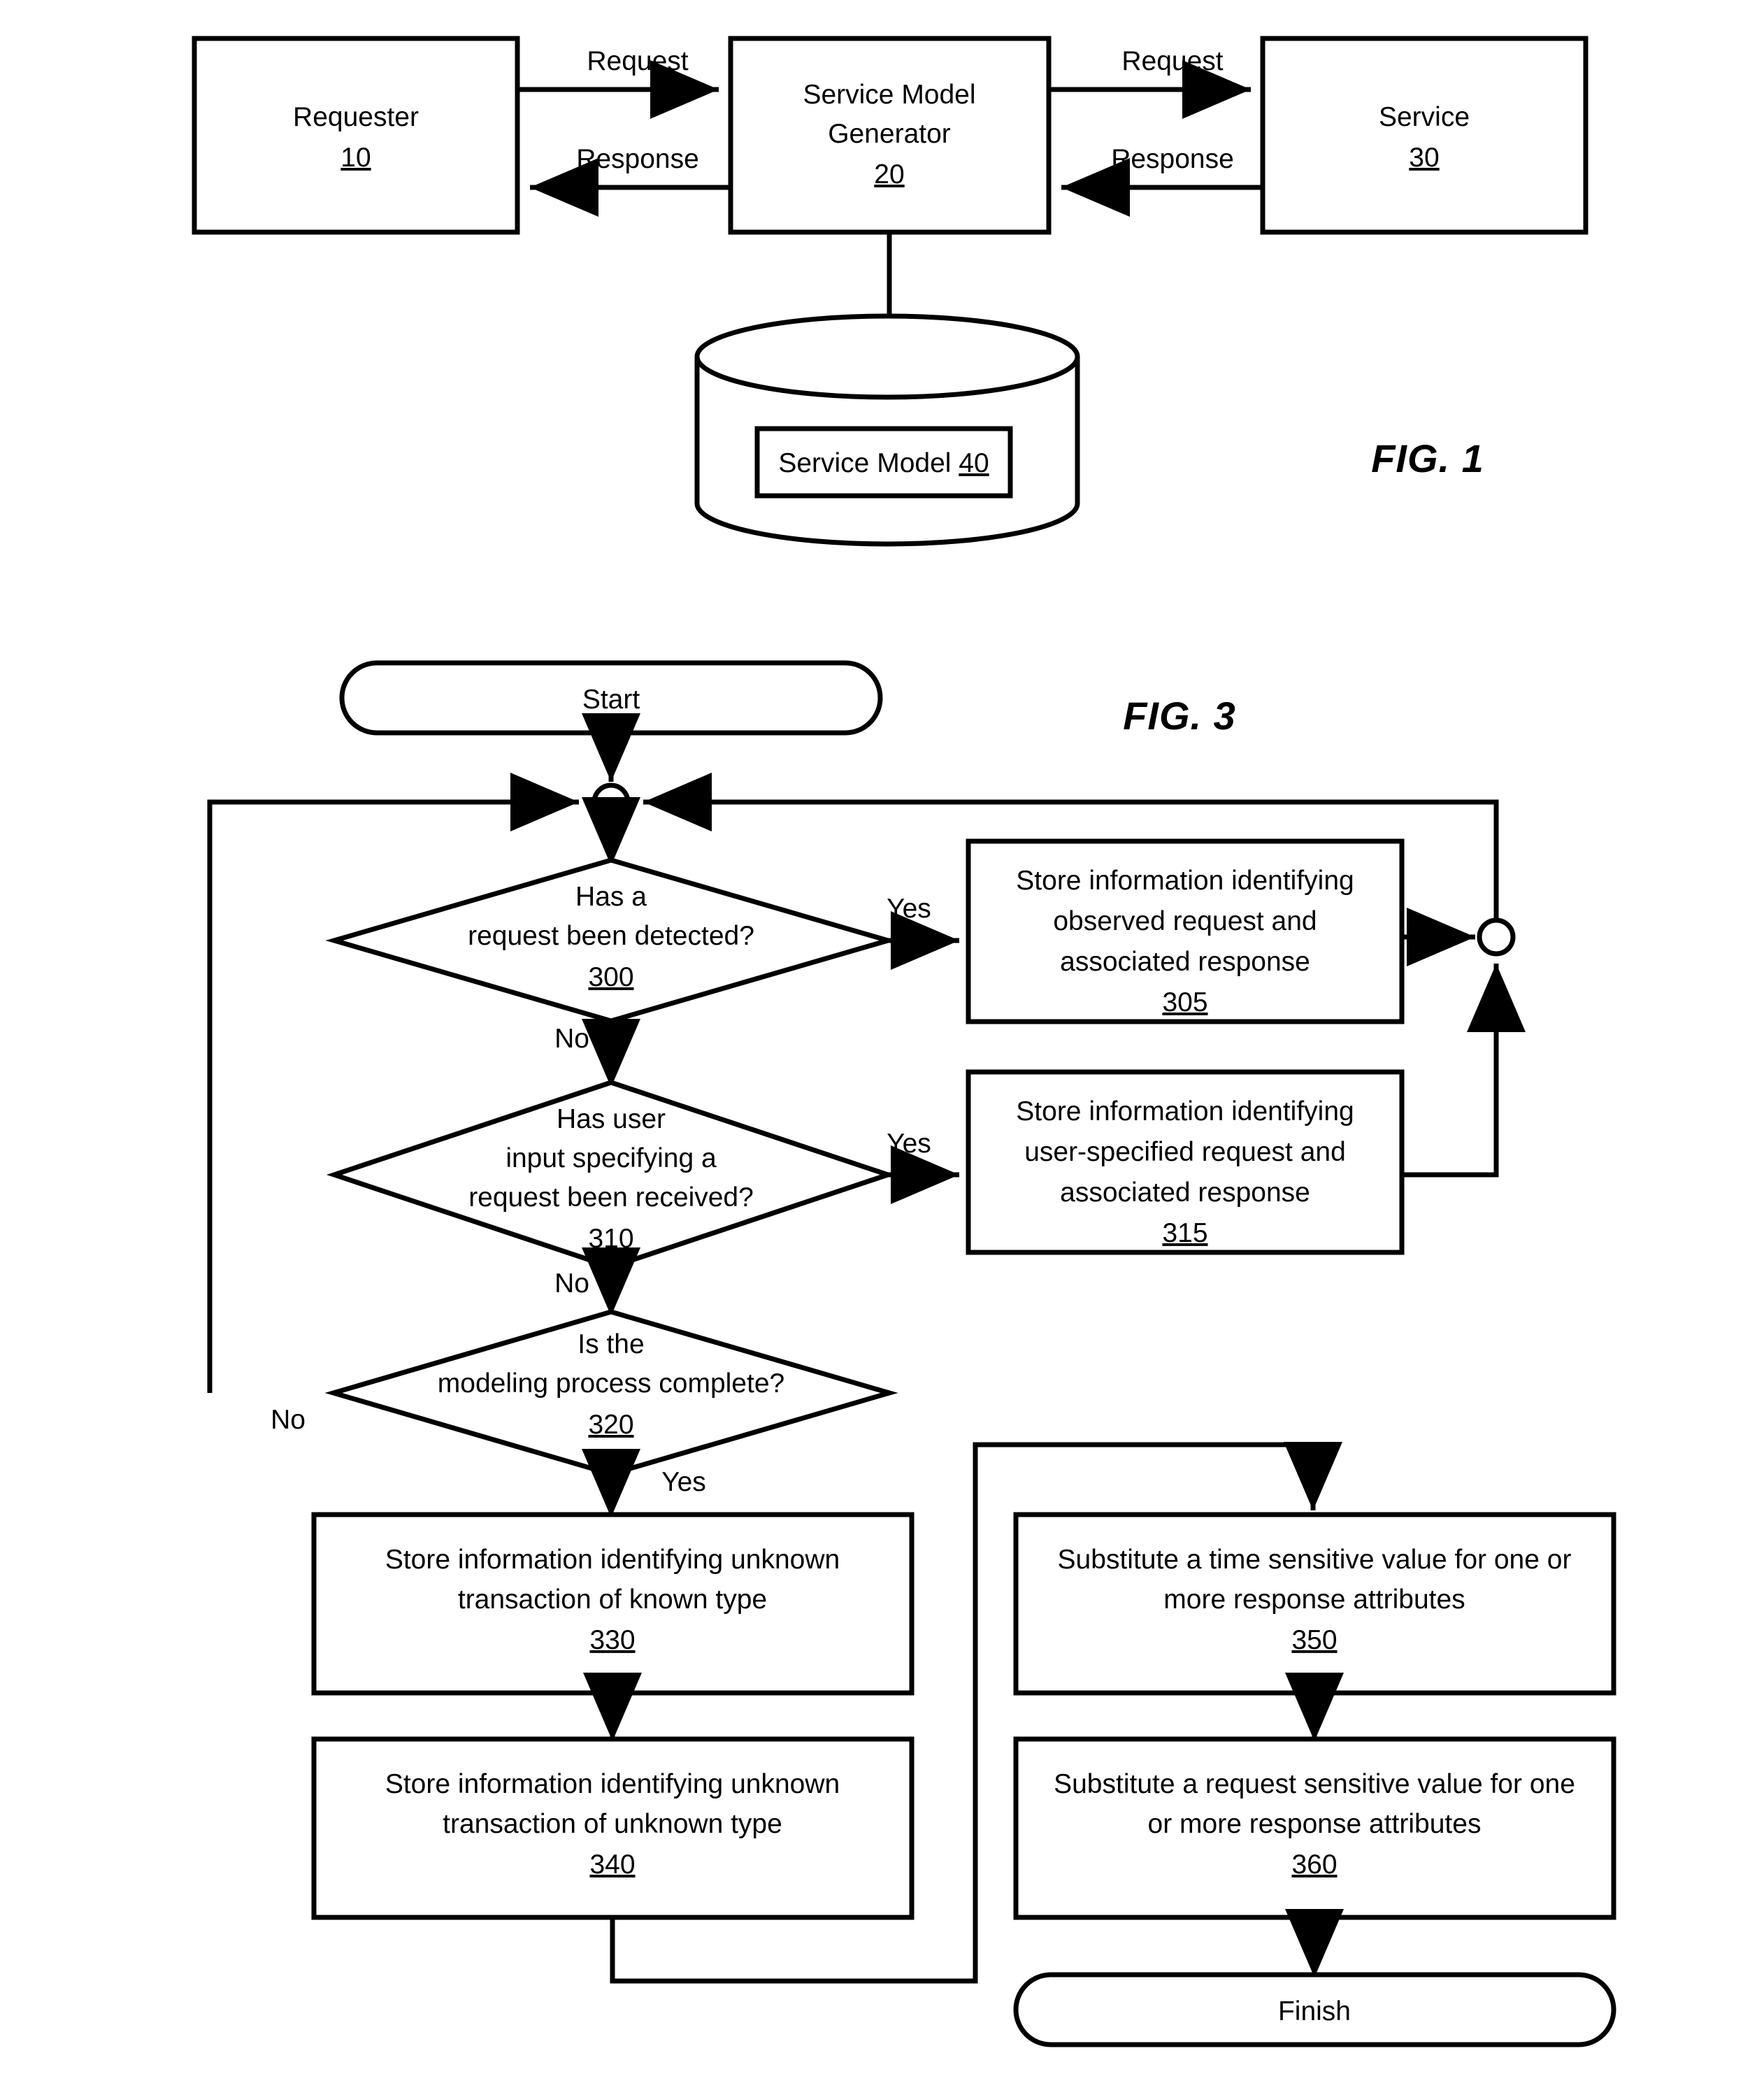  Describe the element at coordinates (1428, 458) in the screenshot. I see `figure-1-label: FIG. 1` at that location.